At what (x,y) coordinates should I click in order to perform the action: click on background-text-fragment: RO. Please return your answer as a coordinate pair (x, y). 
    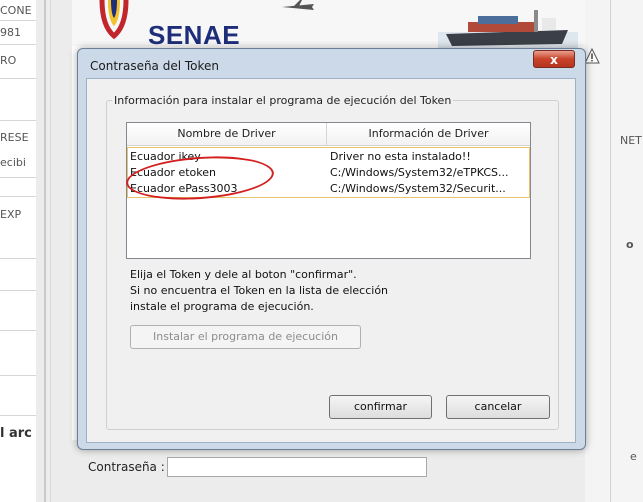
    Looking at the image, I should click on (8, 60).